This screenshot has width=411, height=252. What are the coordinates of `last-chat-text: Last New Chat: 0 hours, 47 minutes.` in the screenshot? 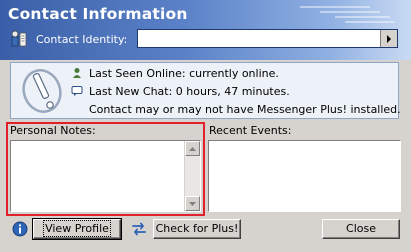 It's located at (189, 91).